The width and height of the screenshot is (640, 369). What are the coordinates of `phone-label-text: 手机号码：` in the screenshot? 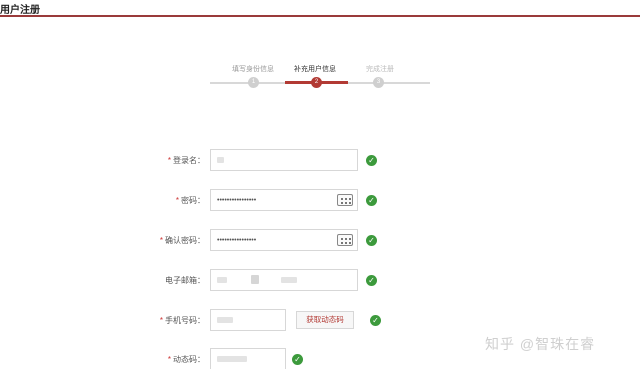 It's located at (185, 320).